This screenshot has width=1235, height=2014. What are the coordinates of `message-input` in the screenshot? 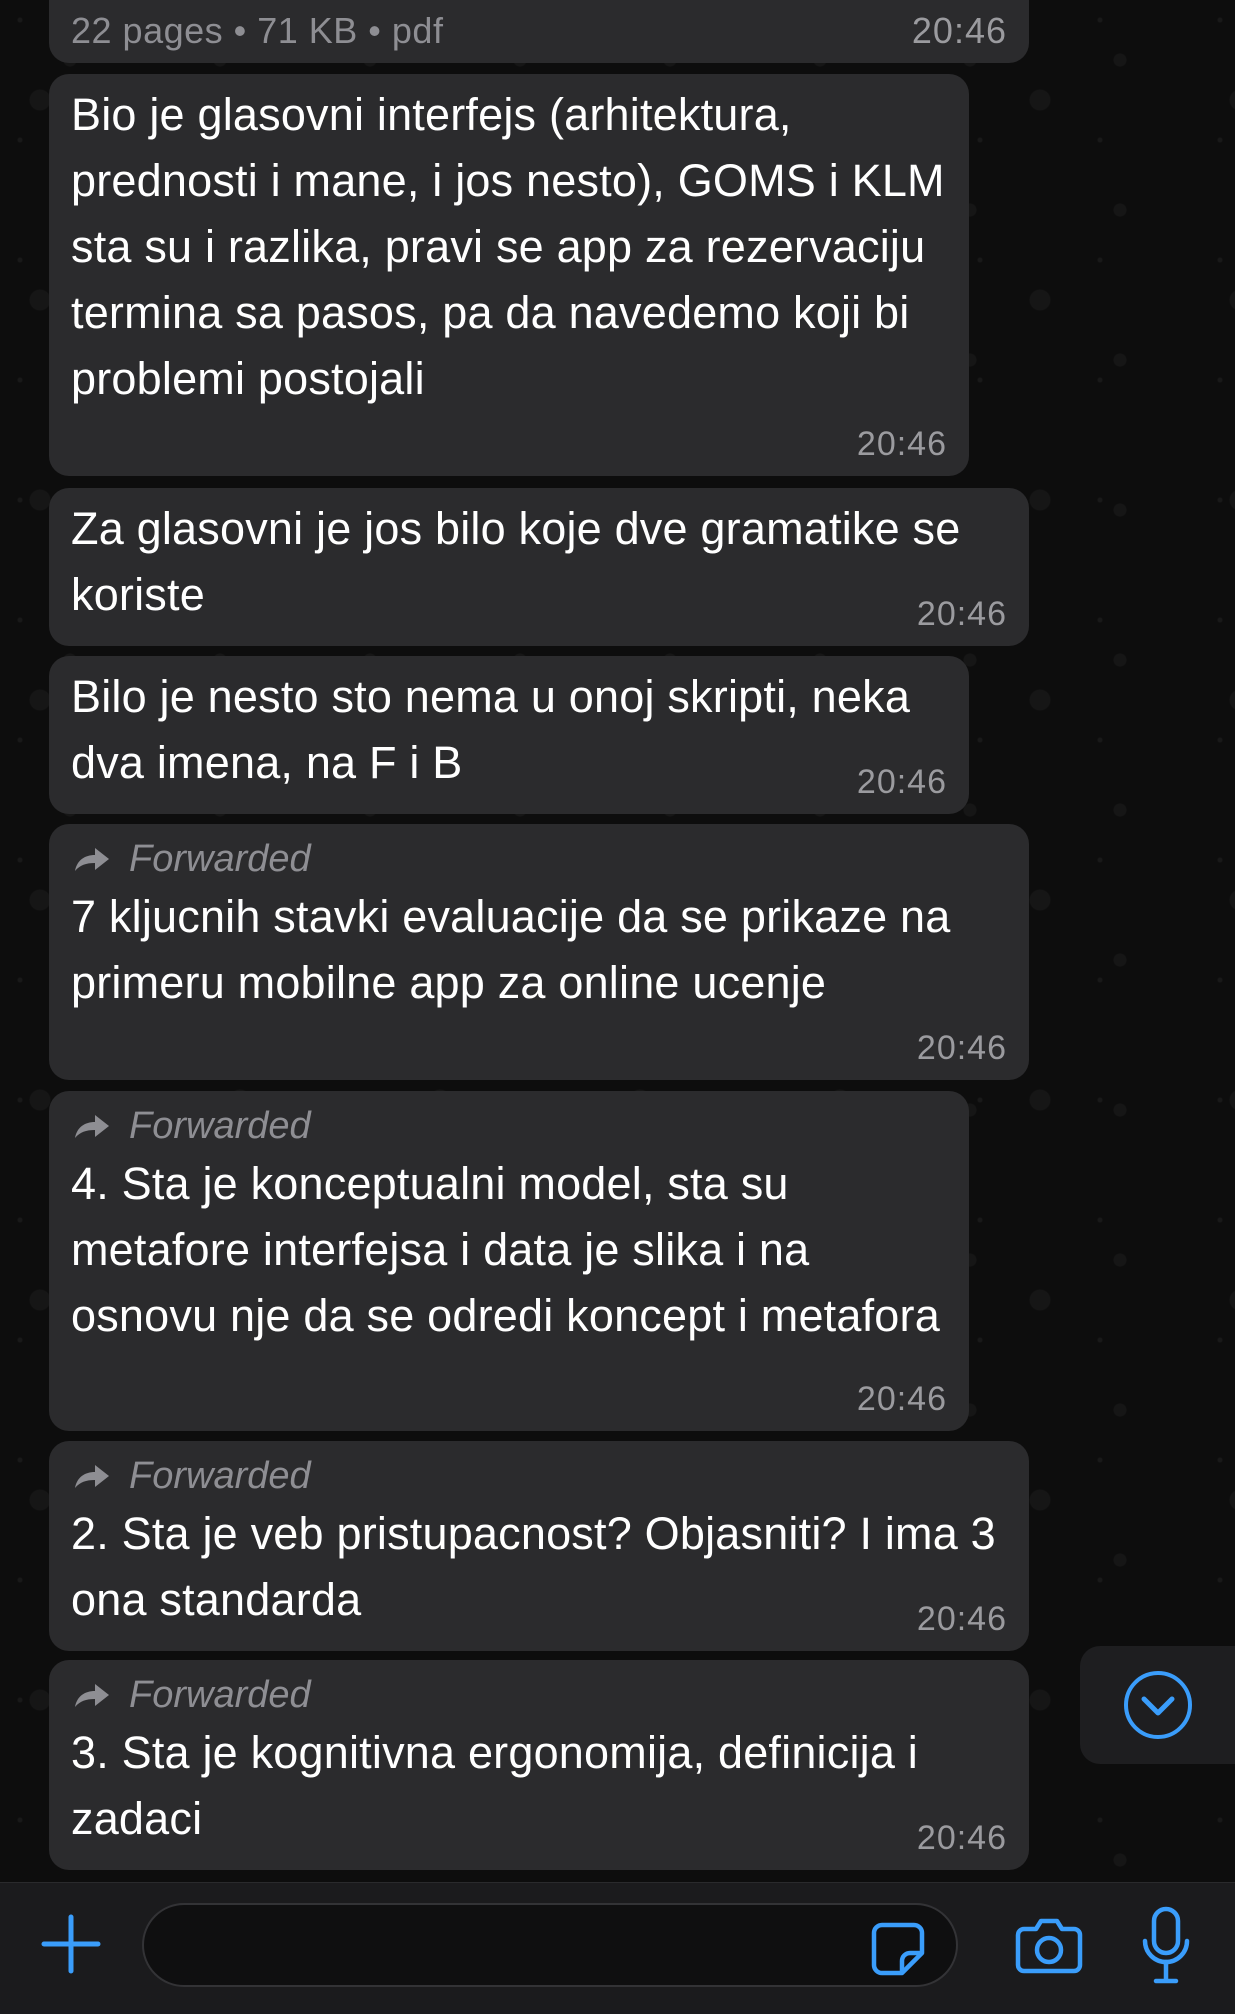 It's located at (550, 1945).